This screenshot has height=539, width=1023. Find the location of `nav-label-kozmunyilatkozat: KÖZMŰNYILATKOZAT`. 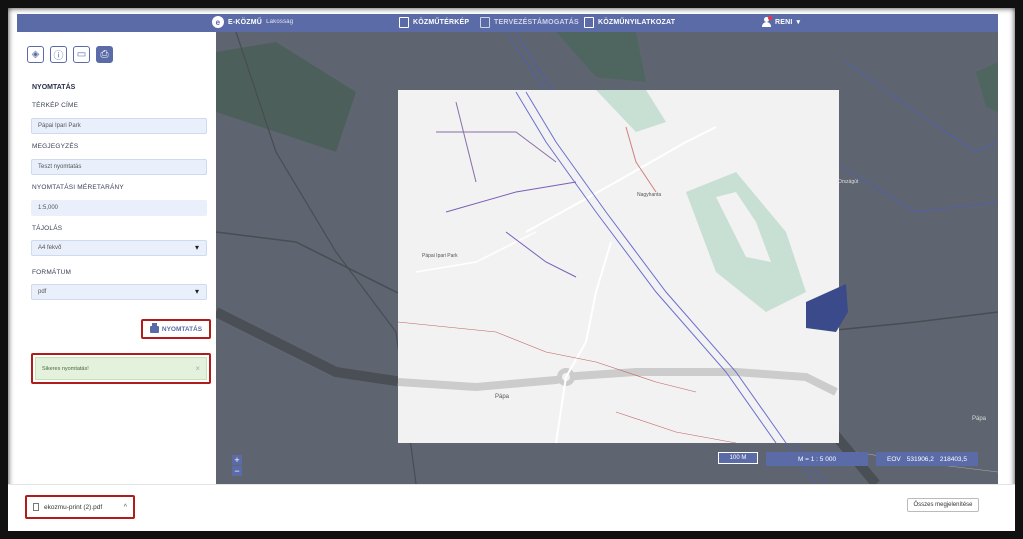

nav-label-kozmunyilatkozat: KÖZMŰNYILATKOZAT is located at coordinates (637, 22).